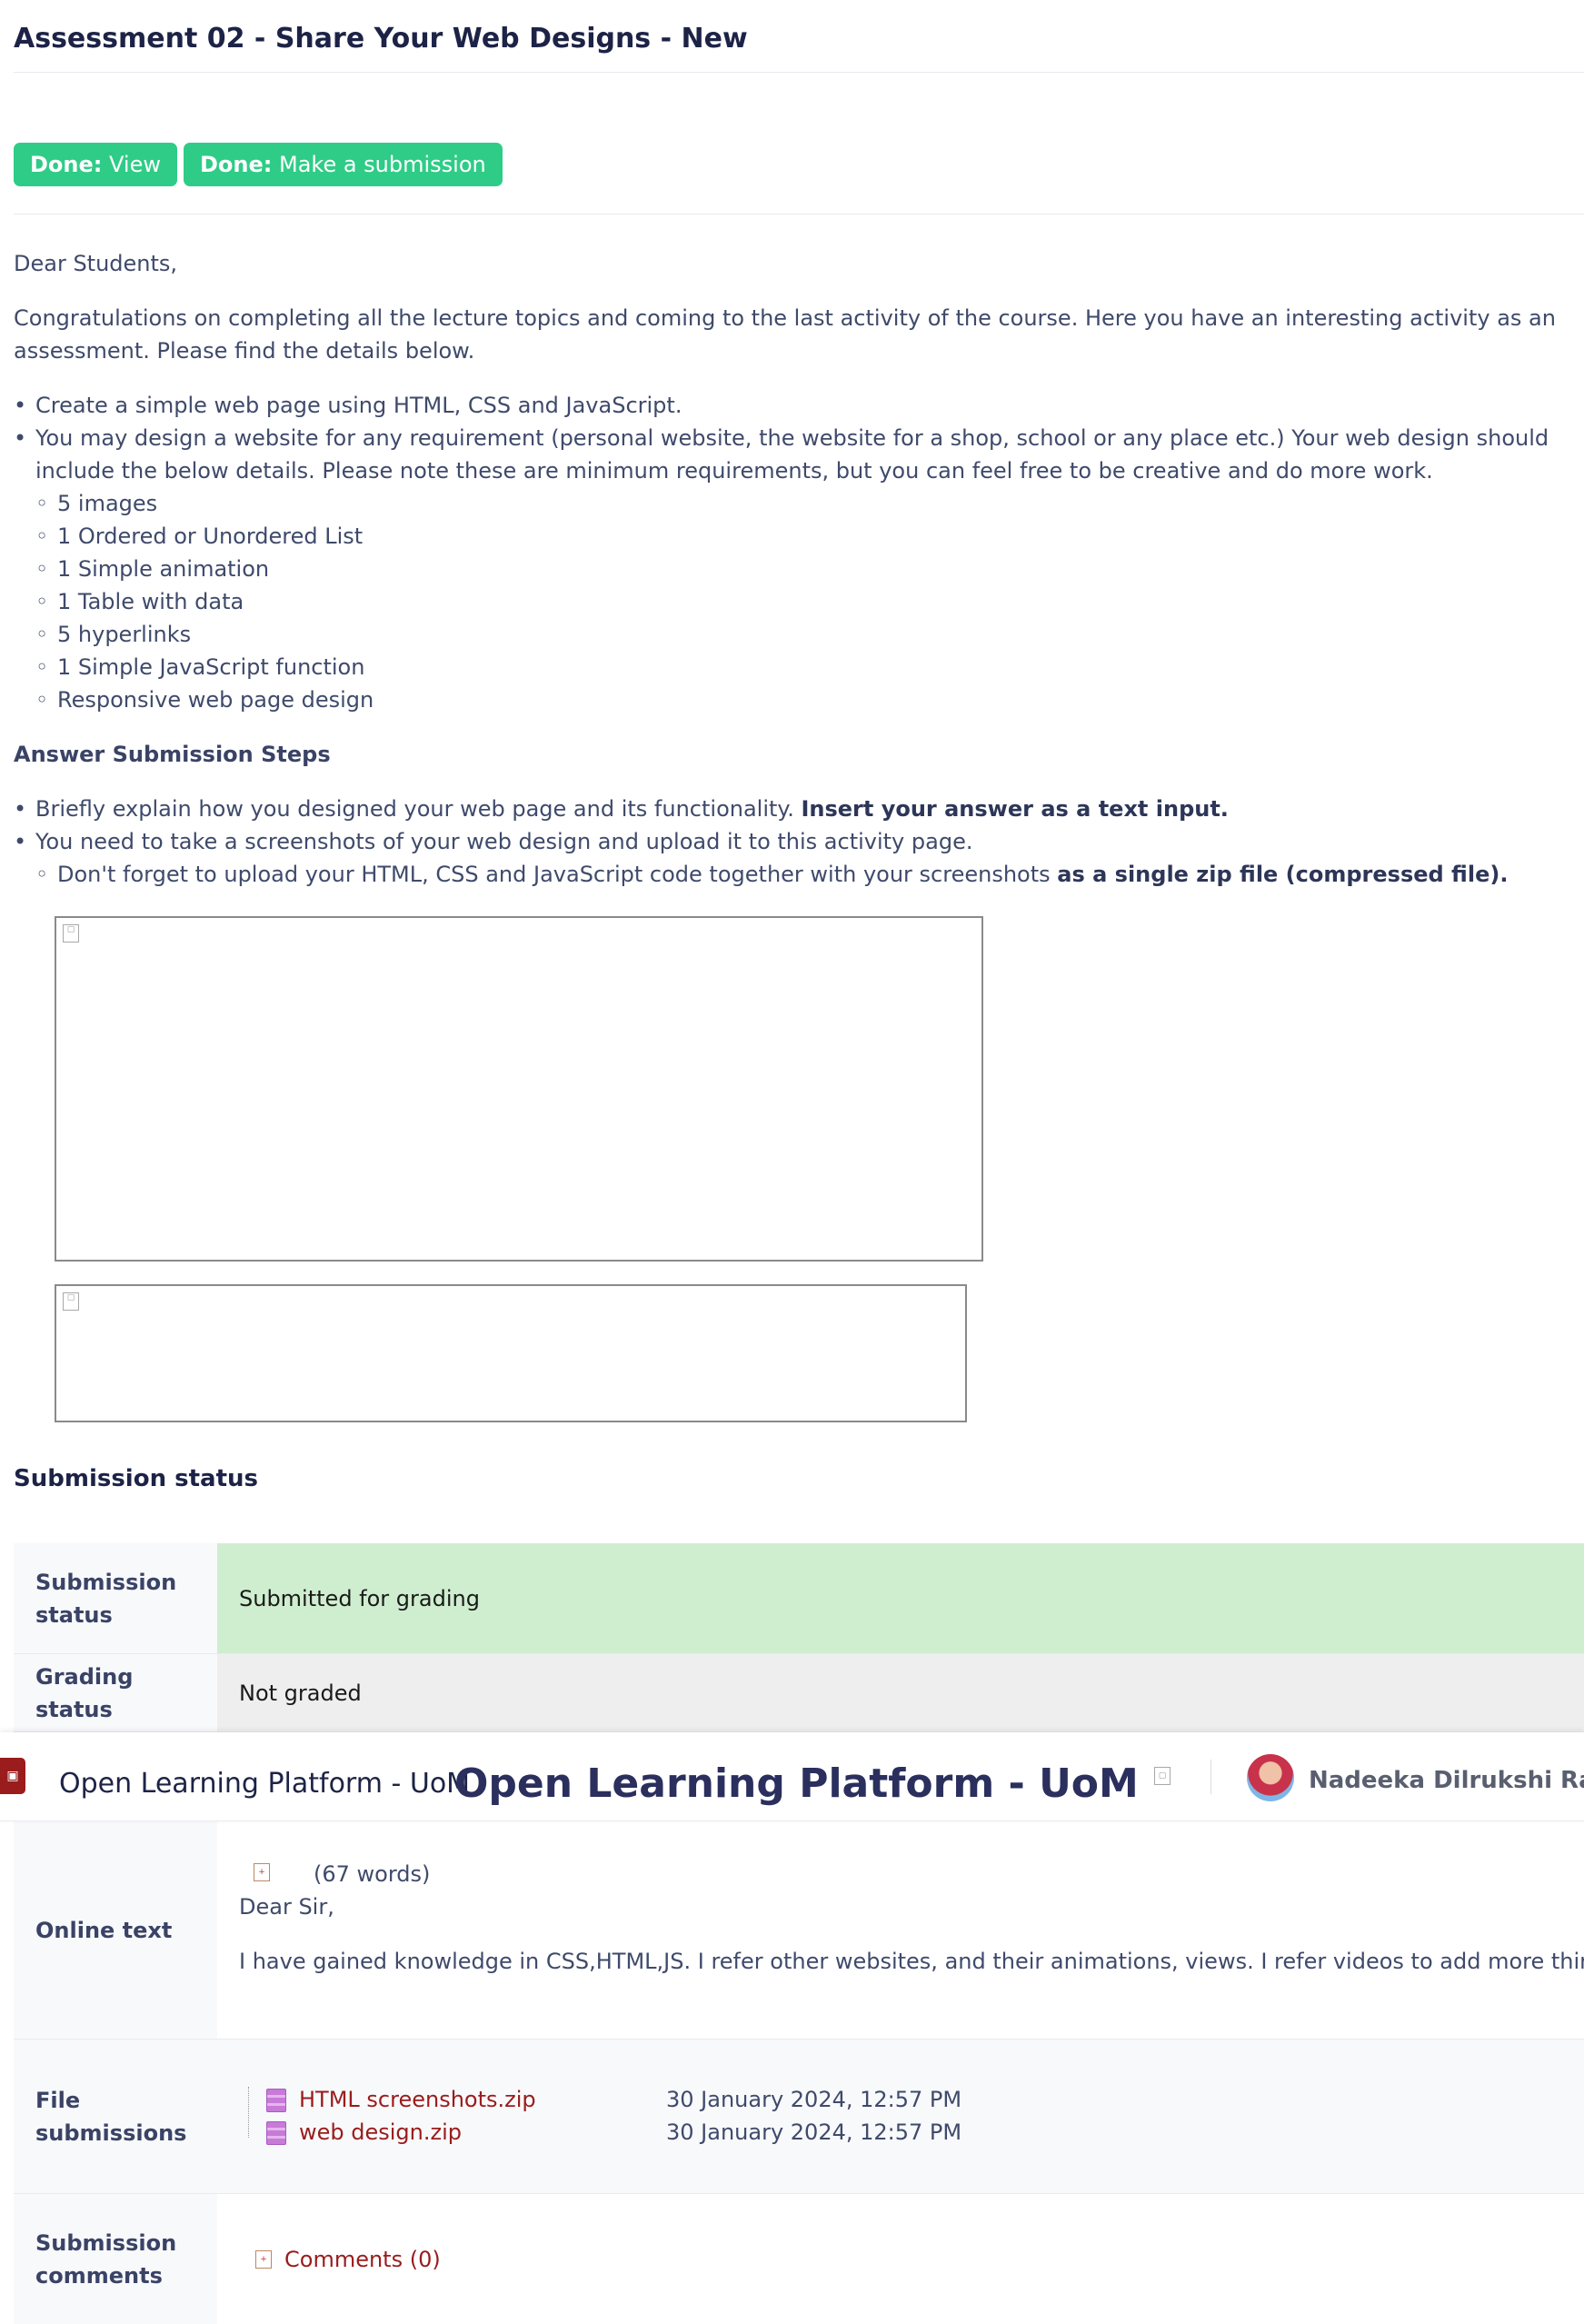  I want to click on badge-label: View, so click(135, 164).